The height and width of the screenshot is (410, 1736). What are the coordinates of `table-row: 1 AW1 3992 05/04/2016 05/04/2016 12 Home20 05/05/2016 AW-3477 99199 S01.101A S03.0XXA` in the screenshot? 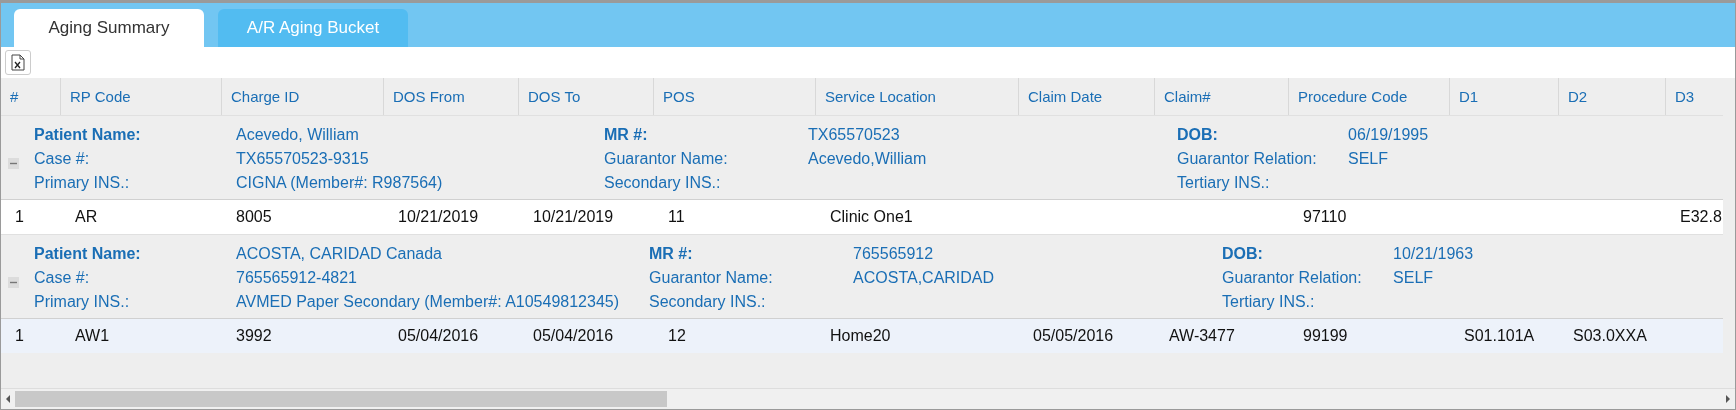 It's located at (862, 335).